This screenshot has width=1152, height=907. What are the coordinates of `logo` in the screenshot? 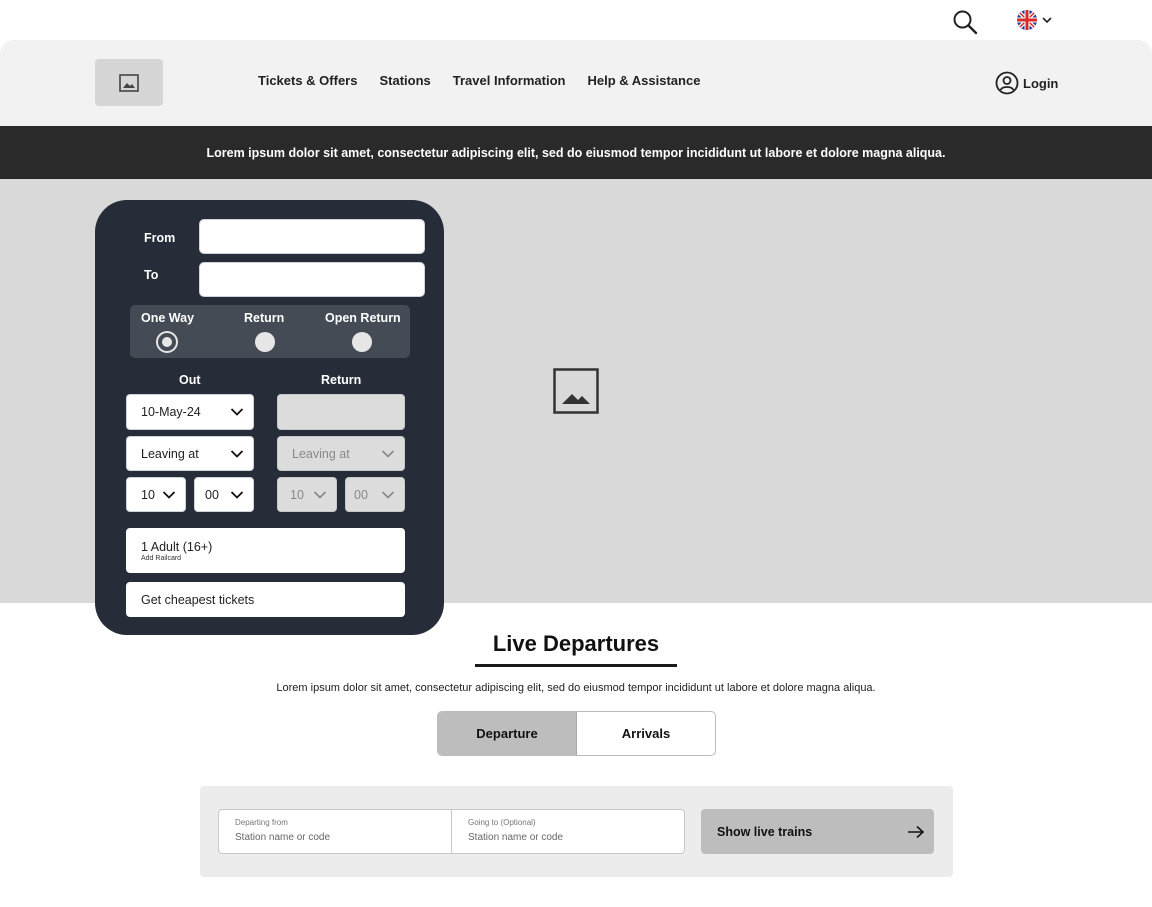 It's located at (129, 82).